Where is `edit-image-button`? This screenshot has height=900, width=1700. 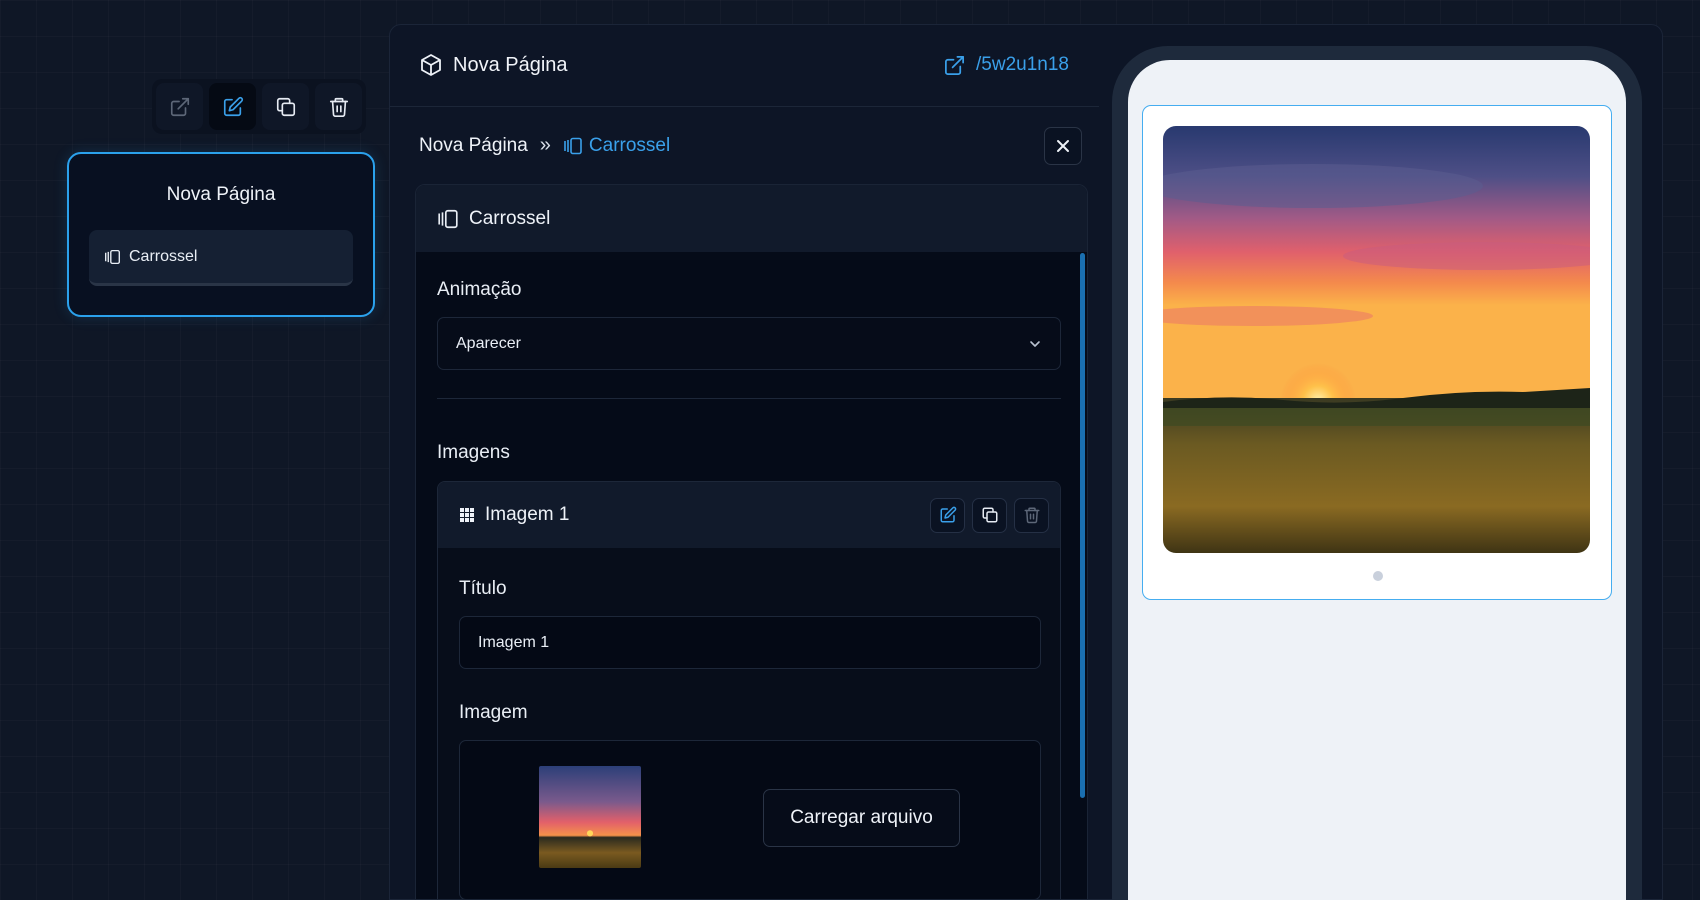
edit-image-button is located at coordinates (947, 515).